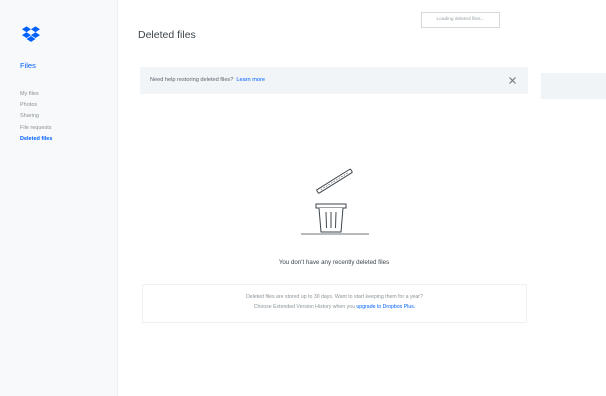 This screenshot has height=396, width=606. What do you see at coordinates (31, 34) in the screenshot?
I see `dropbox-logo-icon` at bounding box center [31, 34].